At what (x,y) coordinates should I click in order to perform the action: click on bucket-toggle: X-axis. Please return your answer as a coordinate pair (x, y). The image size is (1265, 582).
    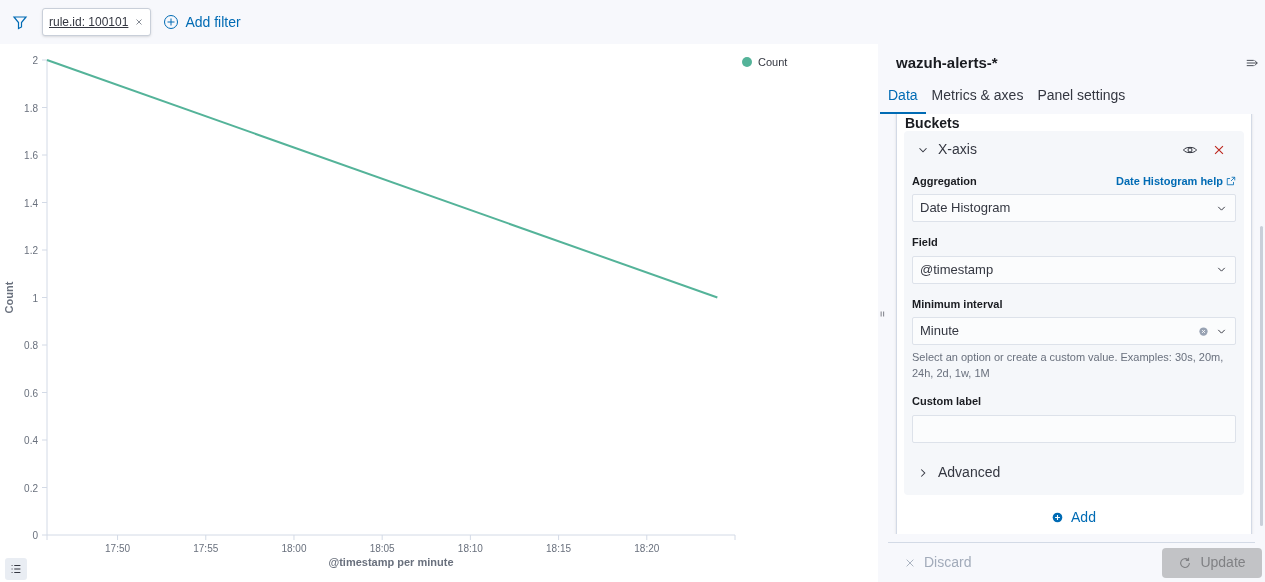
    Looking at the image, I should click on (946, 149).